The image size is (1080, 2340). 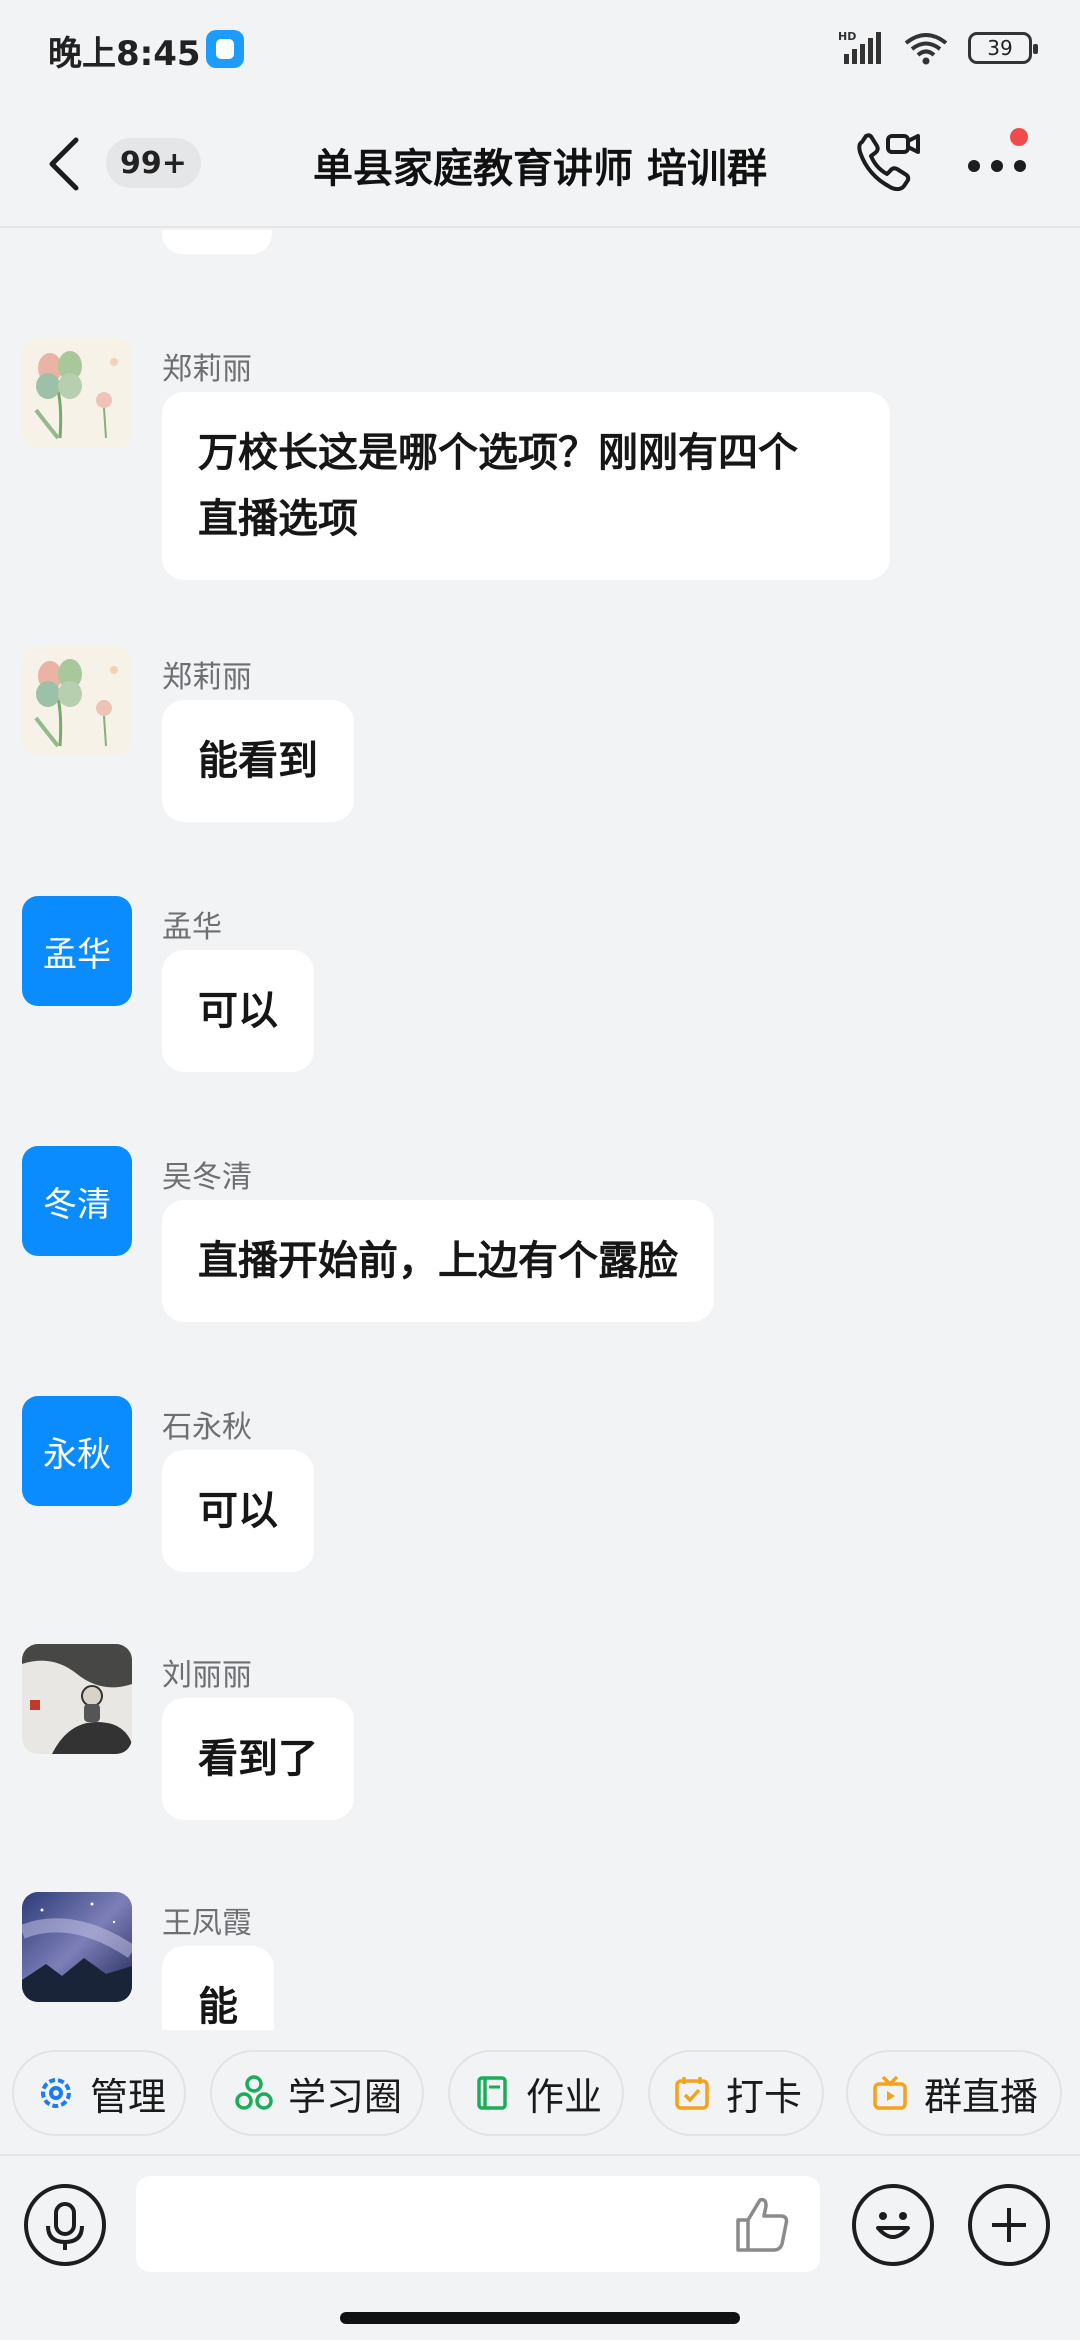 I want to click on partial-message-bubble, so click(x=217, y=242).